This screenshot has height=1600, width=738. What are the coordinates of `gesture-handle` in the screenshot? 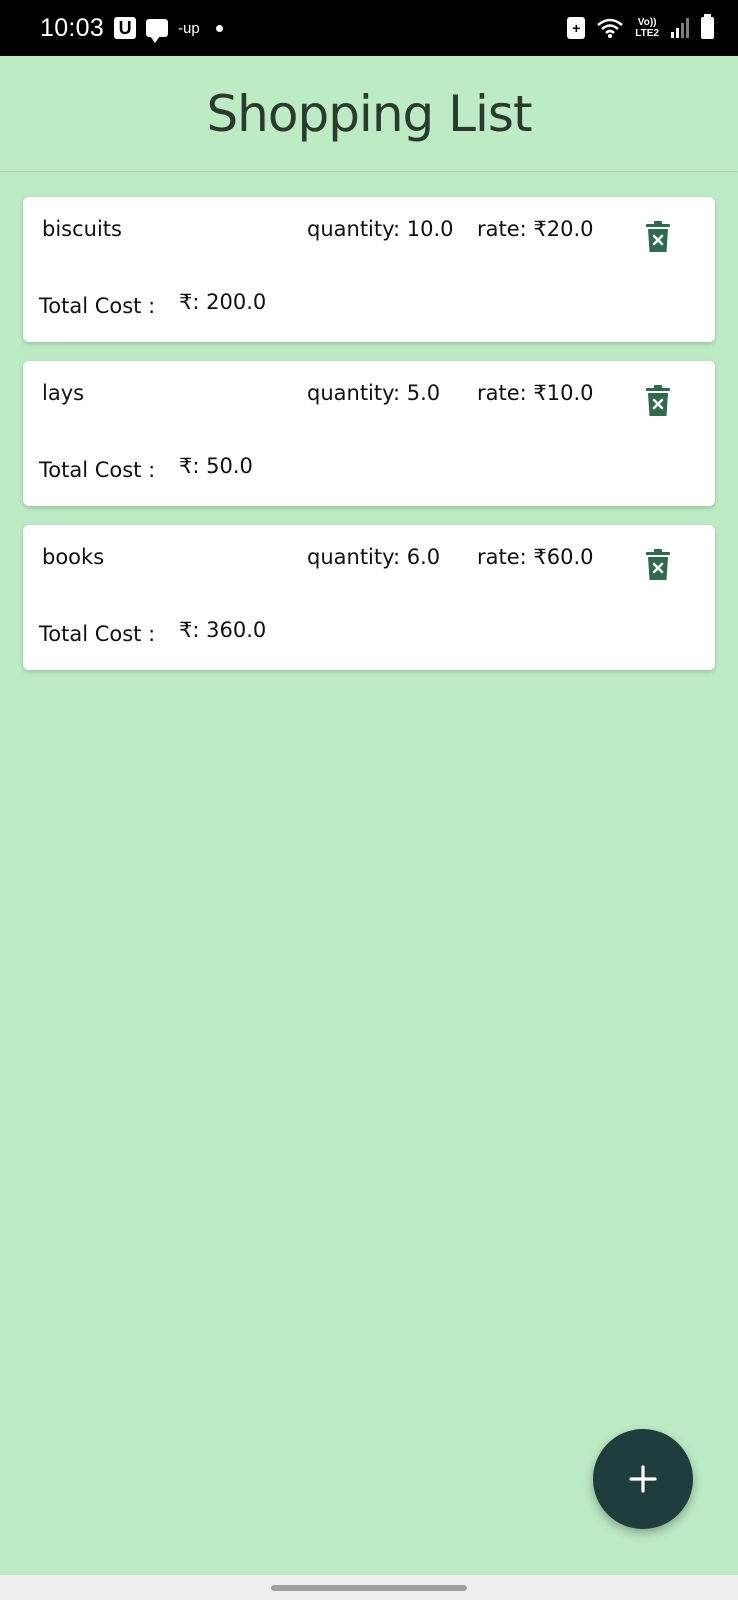 It's located at (369, 1588).